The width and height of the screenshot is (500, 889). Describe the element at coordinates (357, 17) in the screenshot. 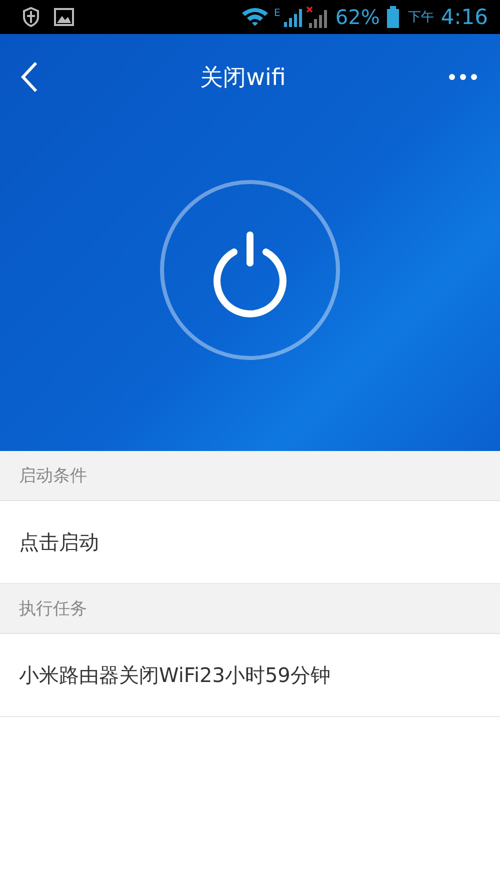

I see `battery-percent: 62%` at that location.